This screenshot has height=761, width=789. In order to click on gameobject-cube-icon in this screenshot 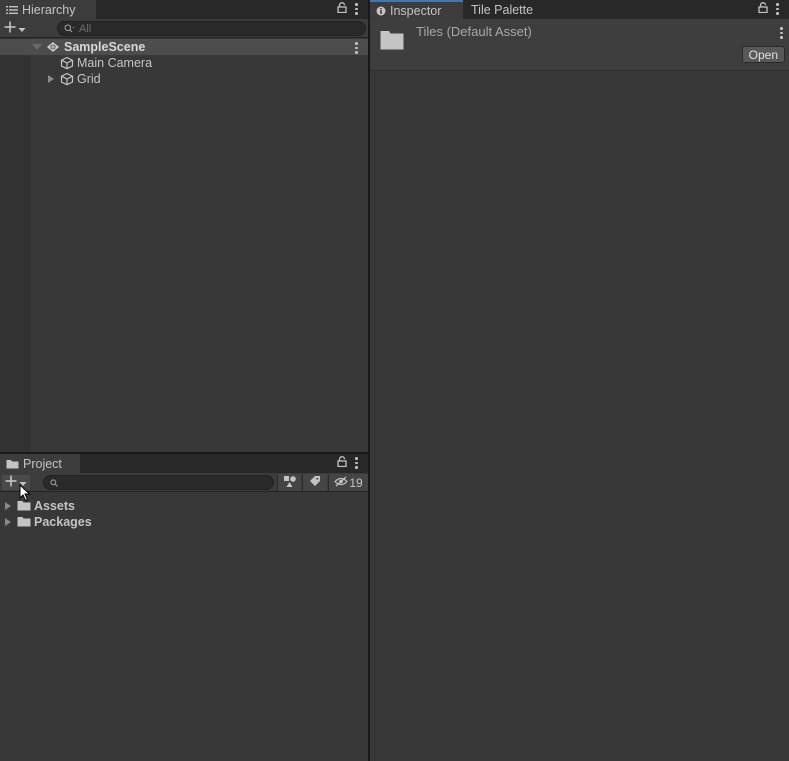, I will do `click(67, 80)`.